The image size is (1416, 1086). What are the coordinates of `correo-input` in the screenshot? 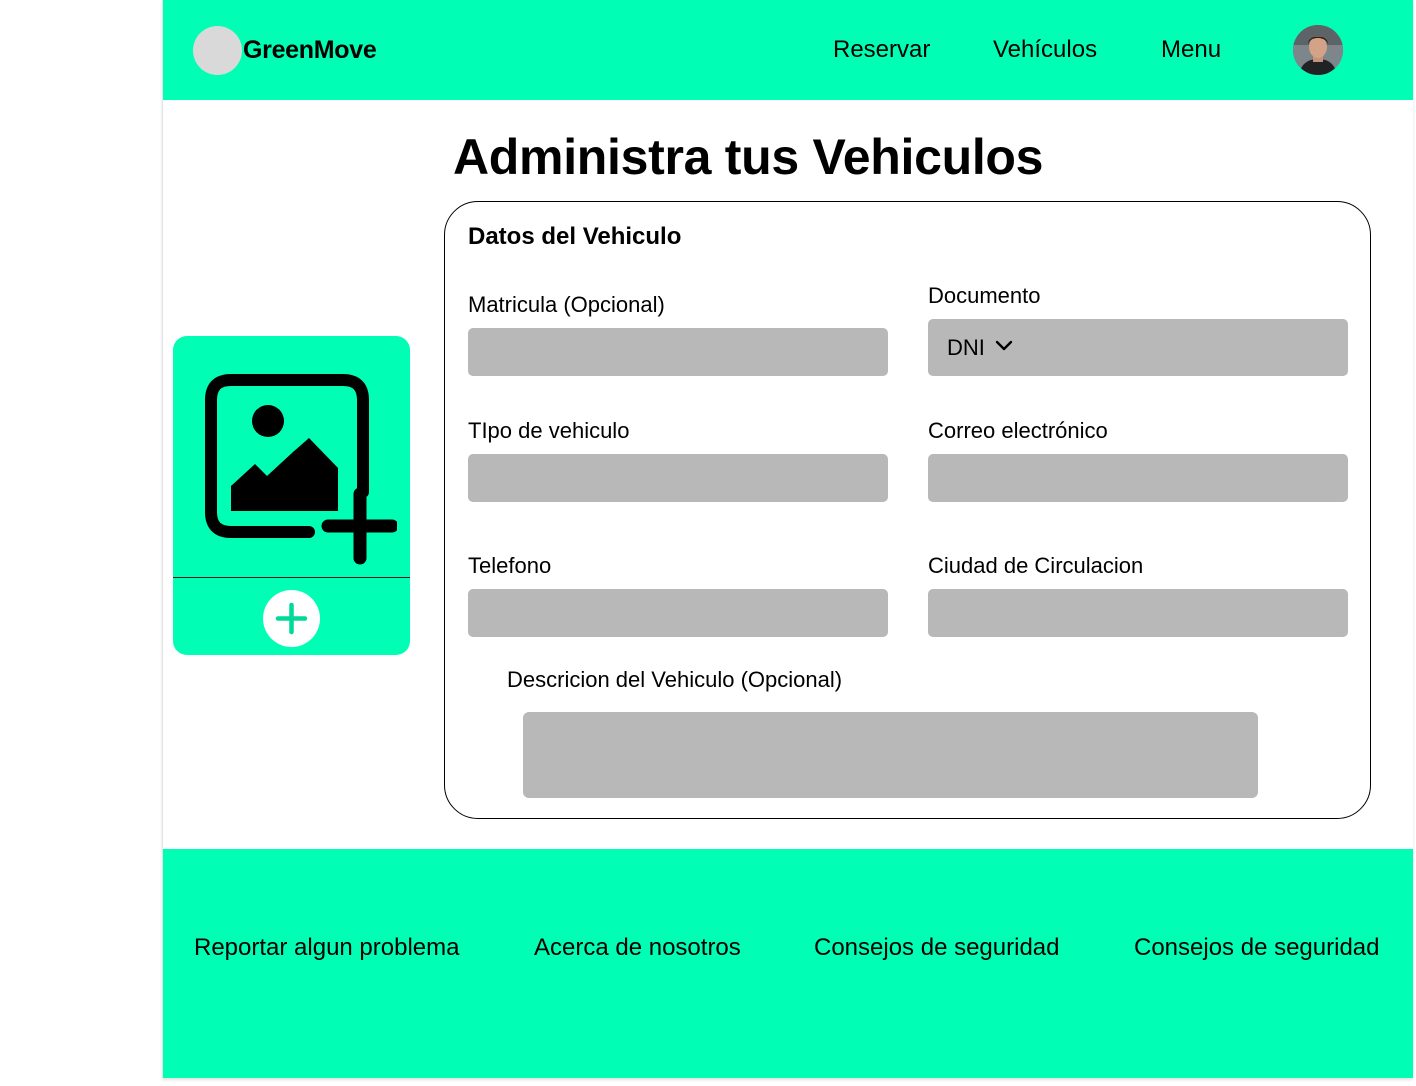 It's located at (1138, 478).